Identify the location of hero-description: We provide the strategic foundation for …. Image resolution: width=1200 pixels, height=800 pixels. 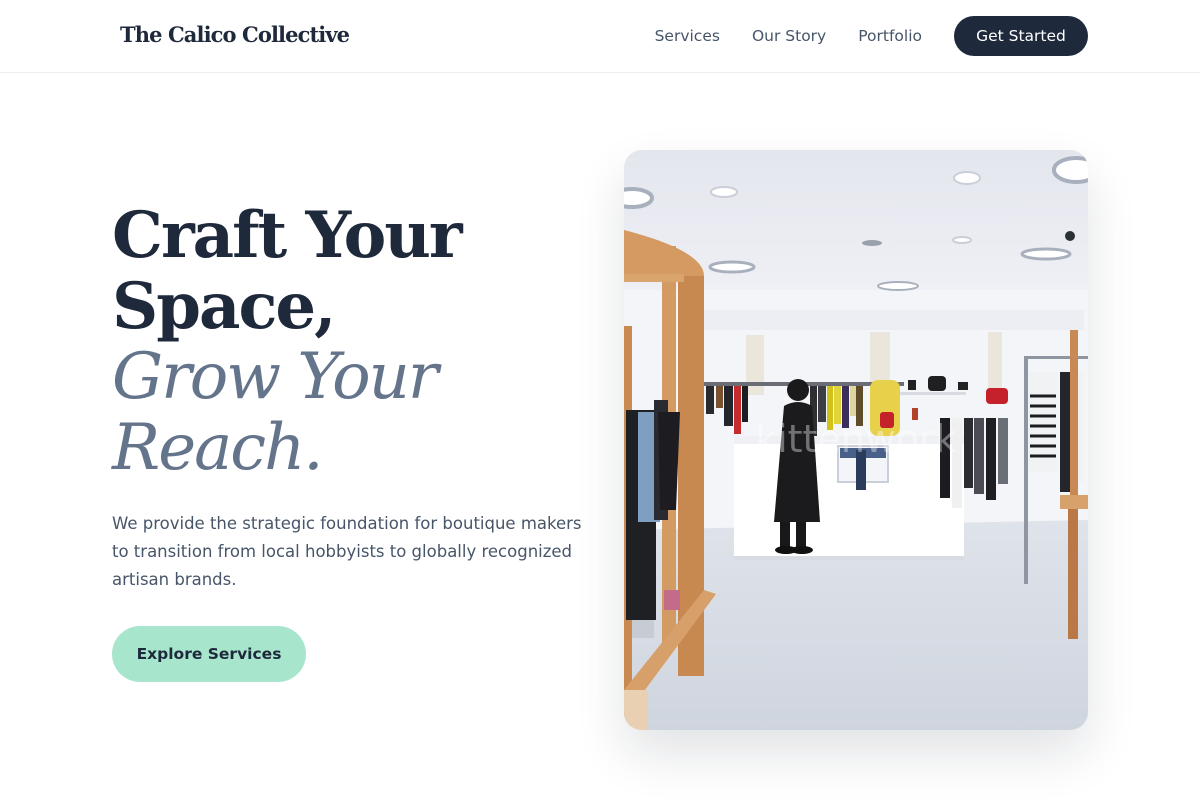
(347, 551).